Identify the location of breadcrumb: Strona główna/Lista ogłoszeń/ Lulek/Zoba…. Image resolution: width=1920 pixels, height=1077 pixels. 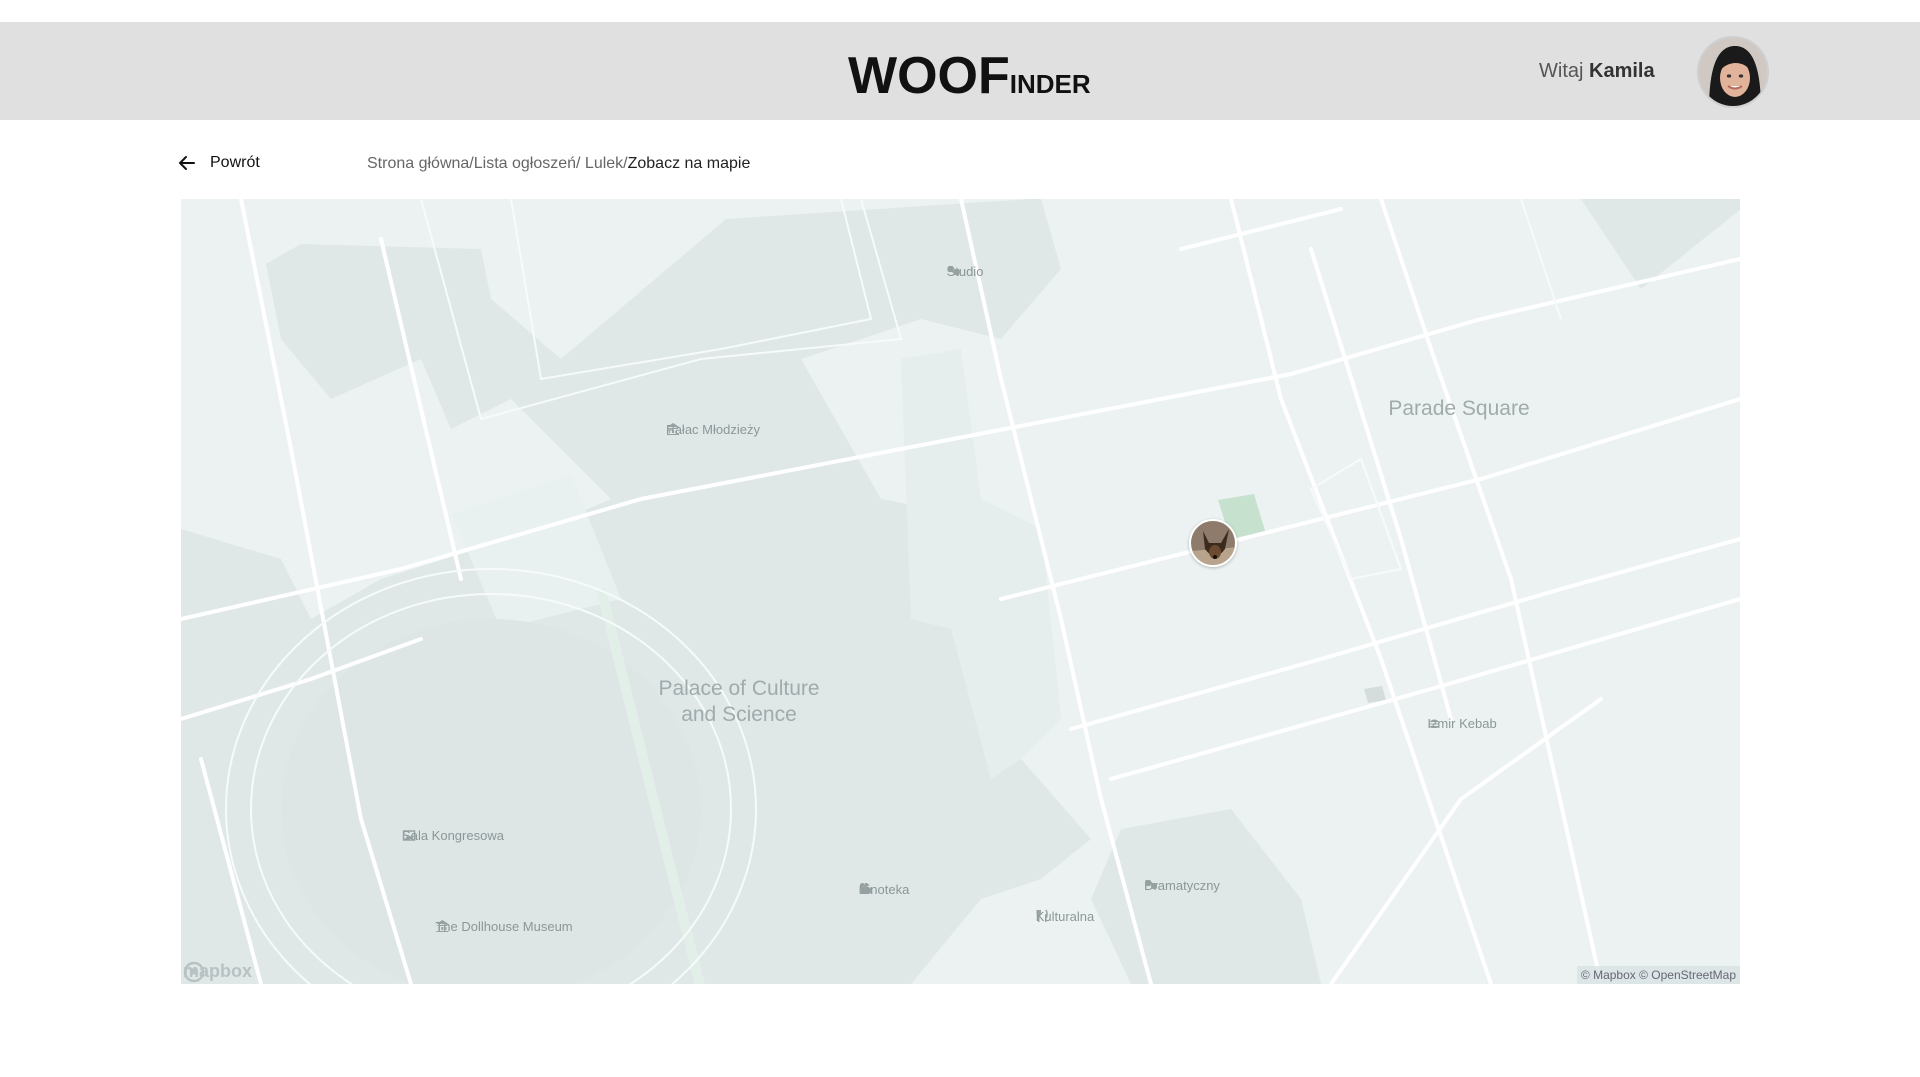
(558, 164).